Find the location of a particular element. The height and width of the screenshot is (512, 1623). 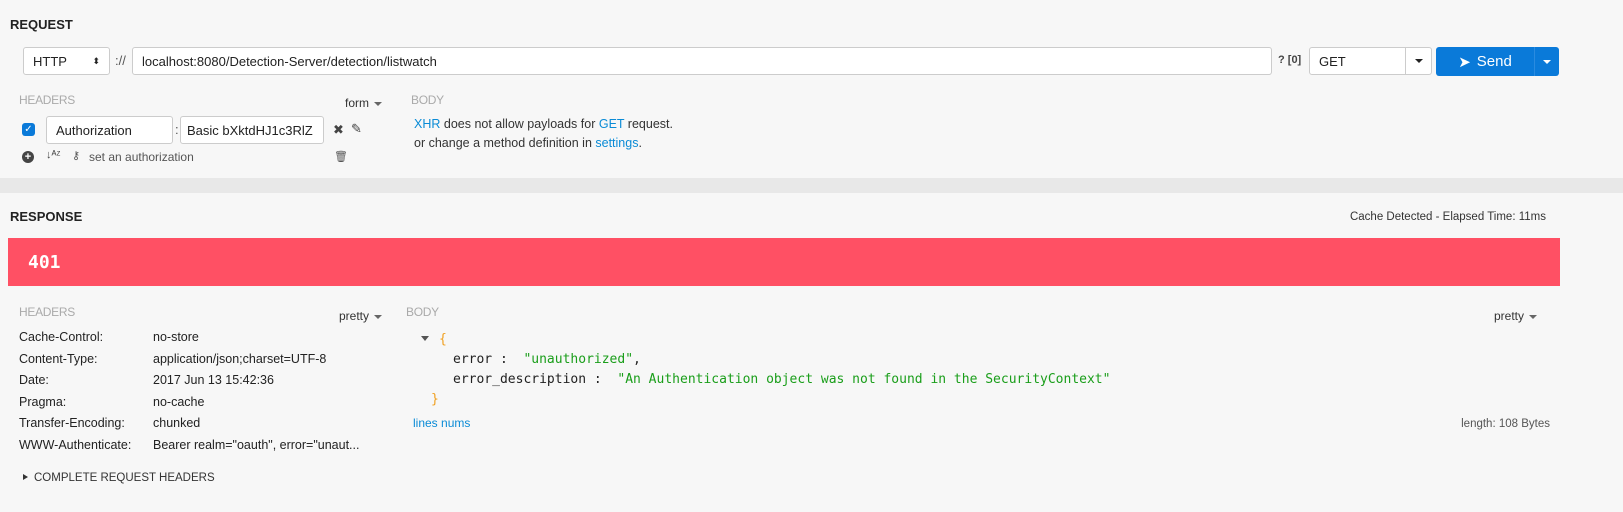

send-options-caret-icon is located at coordinates (1546, 61).